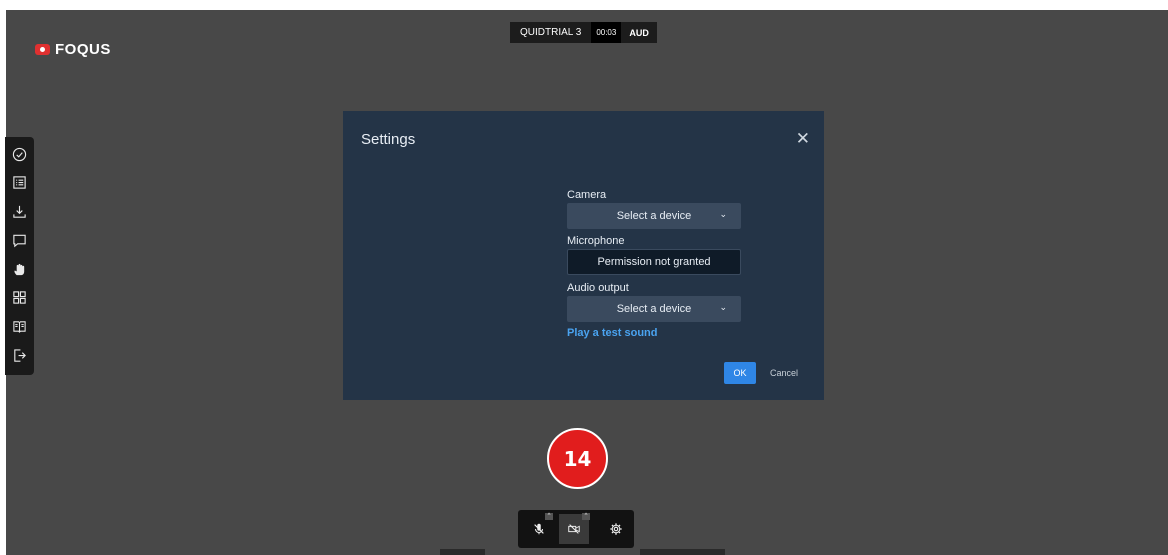 The width and height of the screenshot is (1168, 555). I want to click on list-icon, so click(19, 182).